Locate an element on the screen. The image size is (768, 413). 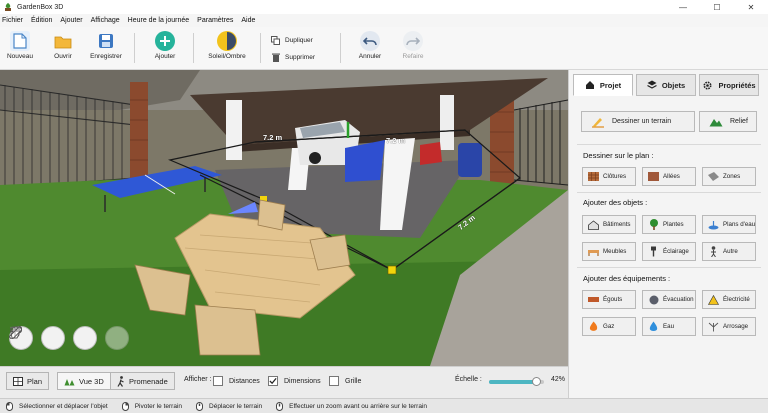
floppy-disk-icon is located at coordinates (106, 41).